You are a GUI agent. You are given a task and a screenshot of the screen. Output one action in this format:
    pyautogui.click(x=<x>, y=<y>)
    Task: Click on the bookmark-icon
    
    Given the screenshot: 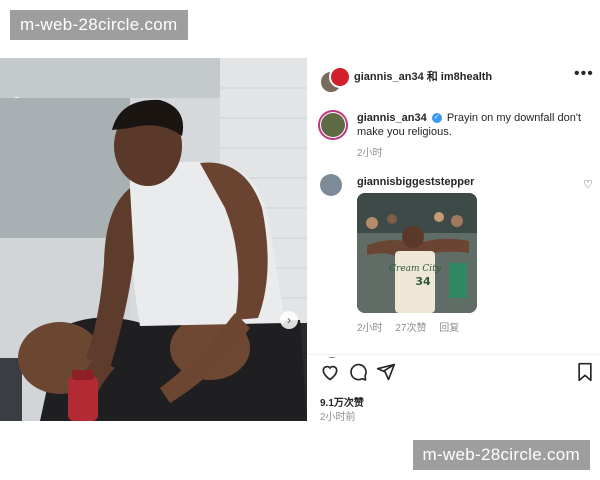 What is the action you would take?
    pyautogui.click(x=585, y=372)
    